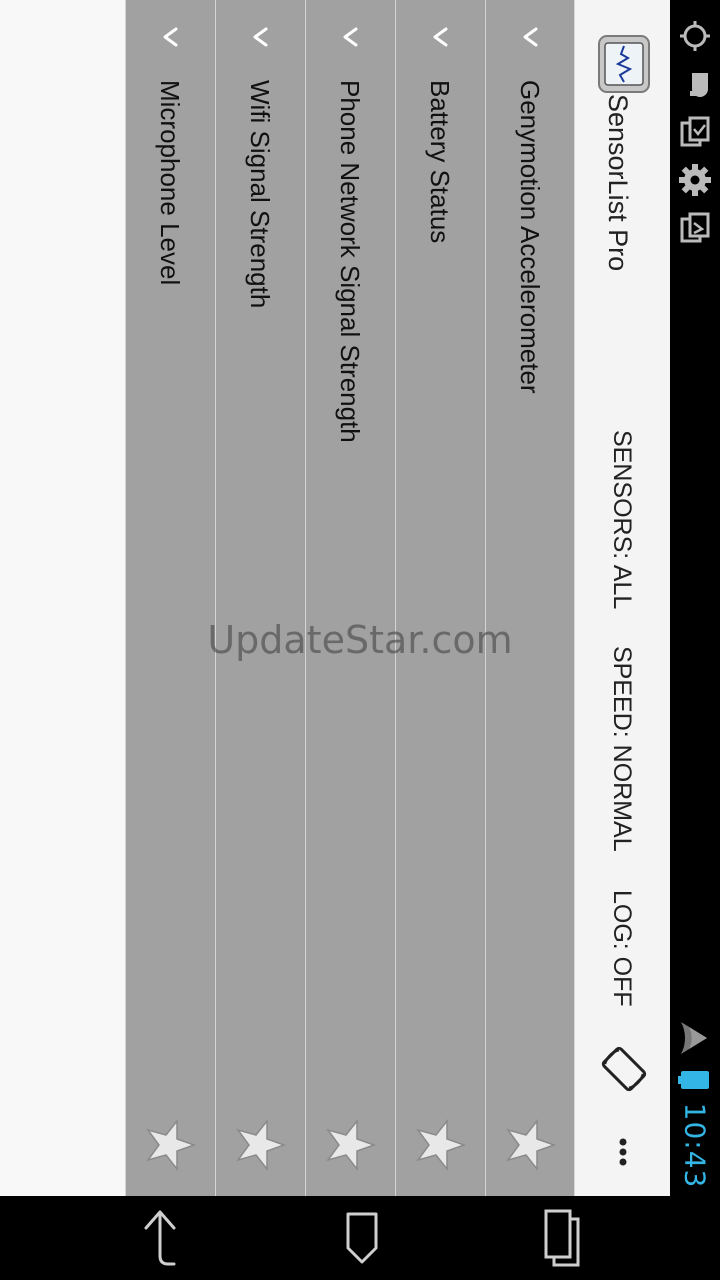 Image resolution: width=720 pixels, height=1280 pixels. What do you see at coordinates (259, 598) in the screenshot?
I see `list-item: Wifi Signal Strength` at bounding box center [259, 598].